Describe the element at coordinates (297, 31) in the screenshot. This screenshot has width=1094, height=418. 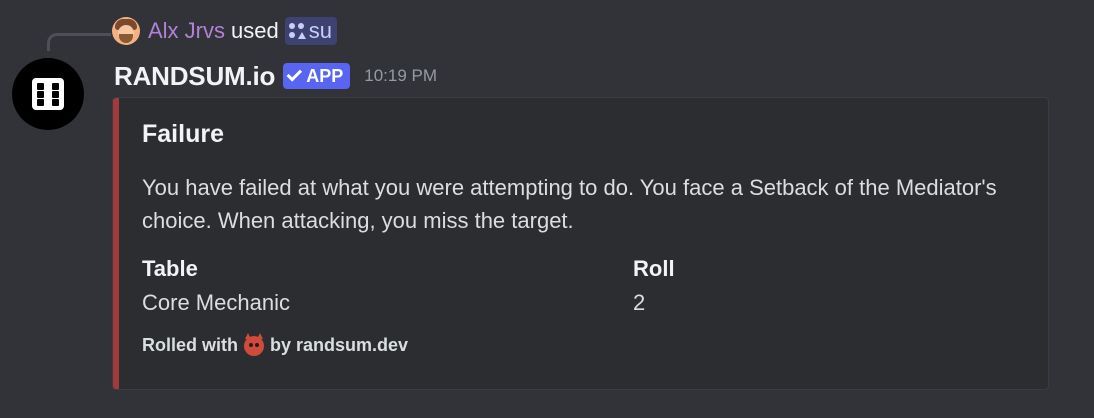
I see `command-icon` at that location.